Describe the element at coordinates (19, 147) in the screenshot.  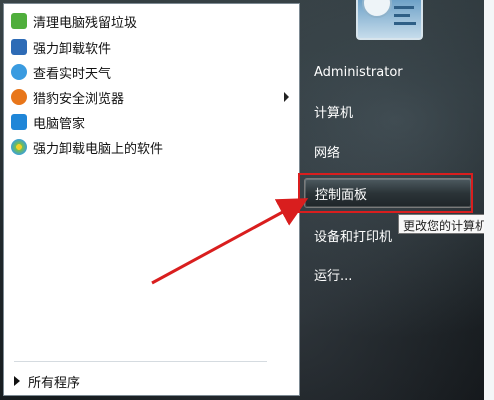
I see `flower-uninstall-icon` at that location.